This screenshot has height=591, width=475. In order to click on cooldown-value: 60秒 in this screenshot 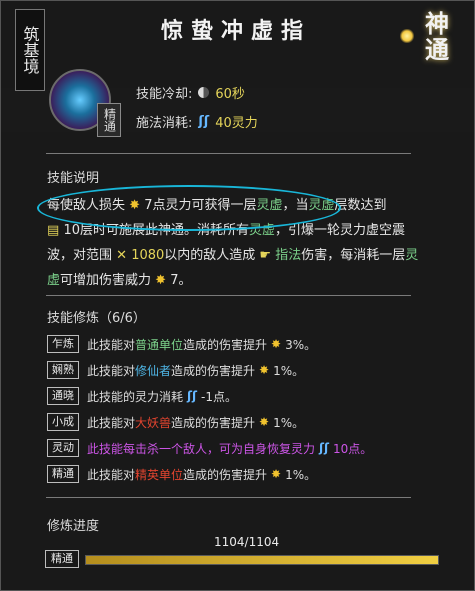, I will do `click(230, 94)`.